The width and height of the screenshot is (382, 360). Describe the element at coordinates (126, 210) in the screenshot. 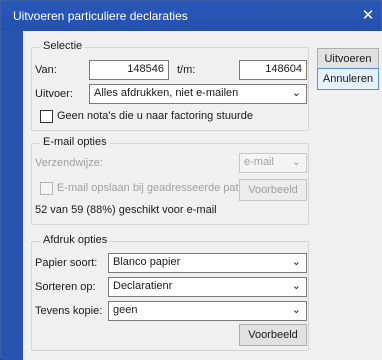

I see `email-status-text: 52 van 59 (88%) geschikt voor e-mail` at that location.